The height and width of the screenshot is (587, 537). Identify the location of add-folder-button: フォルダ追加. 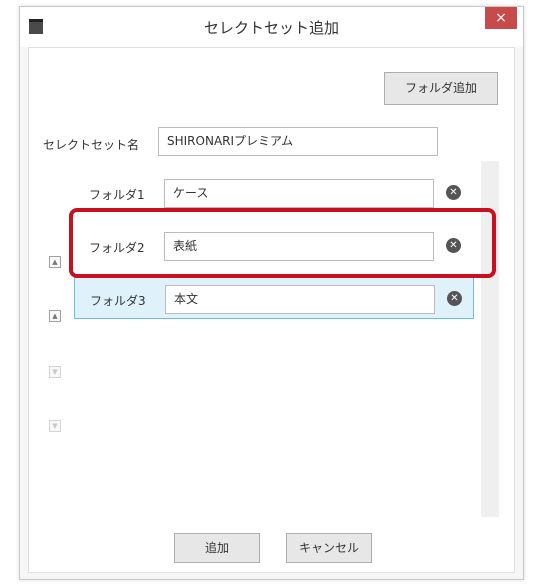
(441, 88).